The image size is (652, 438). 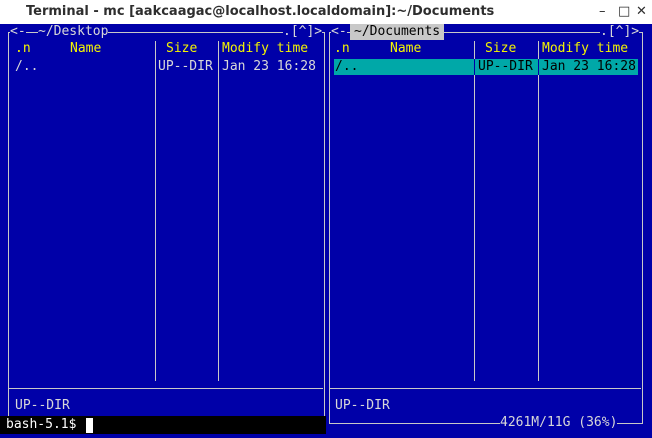 What do you see at coordinates (185, 66) in the screenshot?
I see `left-row-size: UP--DIR` at bounding box center [185, 66].